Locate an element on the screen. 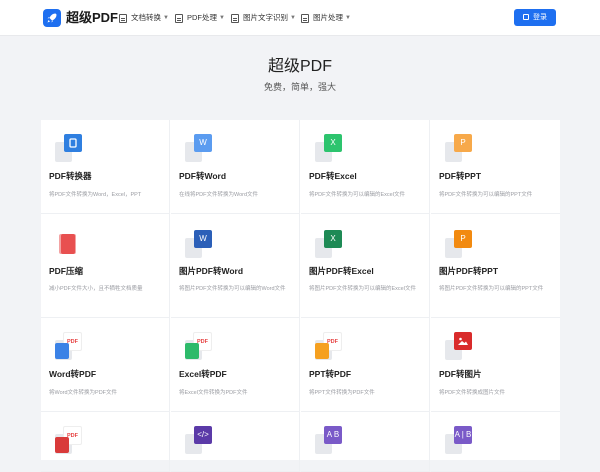 The image size is (600, 472). nav-label: 文档转换 is located at coordinates (146, 17).